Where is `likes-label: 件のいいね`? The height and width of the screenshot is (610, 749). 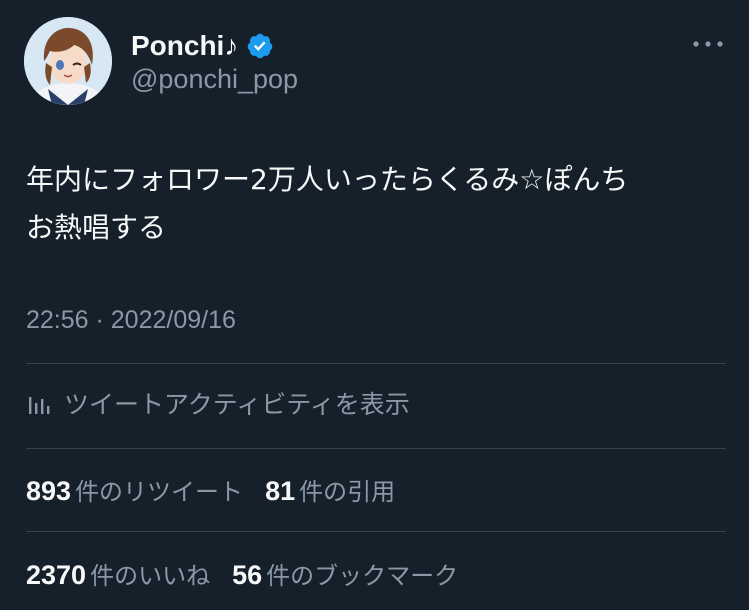
likes-label: 件のいいね is located at coordinates (150, 575).